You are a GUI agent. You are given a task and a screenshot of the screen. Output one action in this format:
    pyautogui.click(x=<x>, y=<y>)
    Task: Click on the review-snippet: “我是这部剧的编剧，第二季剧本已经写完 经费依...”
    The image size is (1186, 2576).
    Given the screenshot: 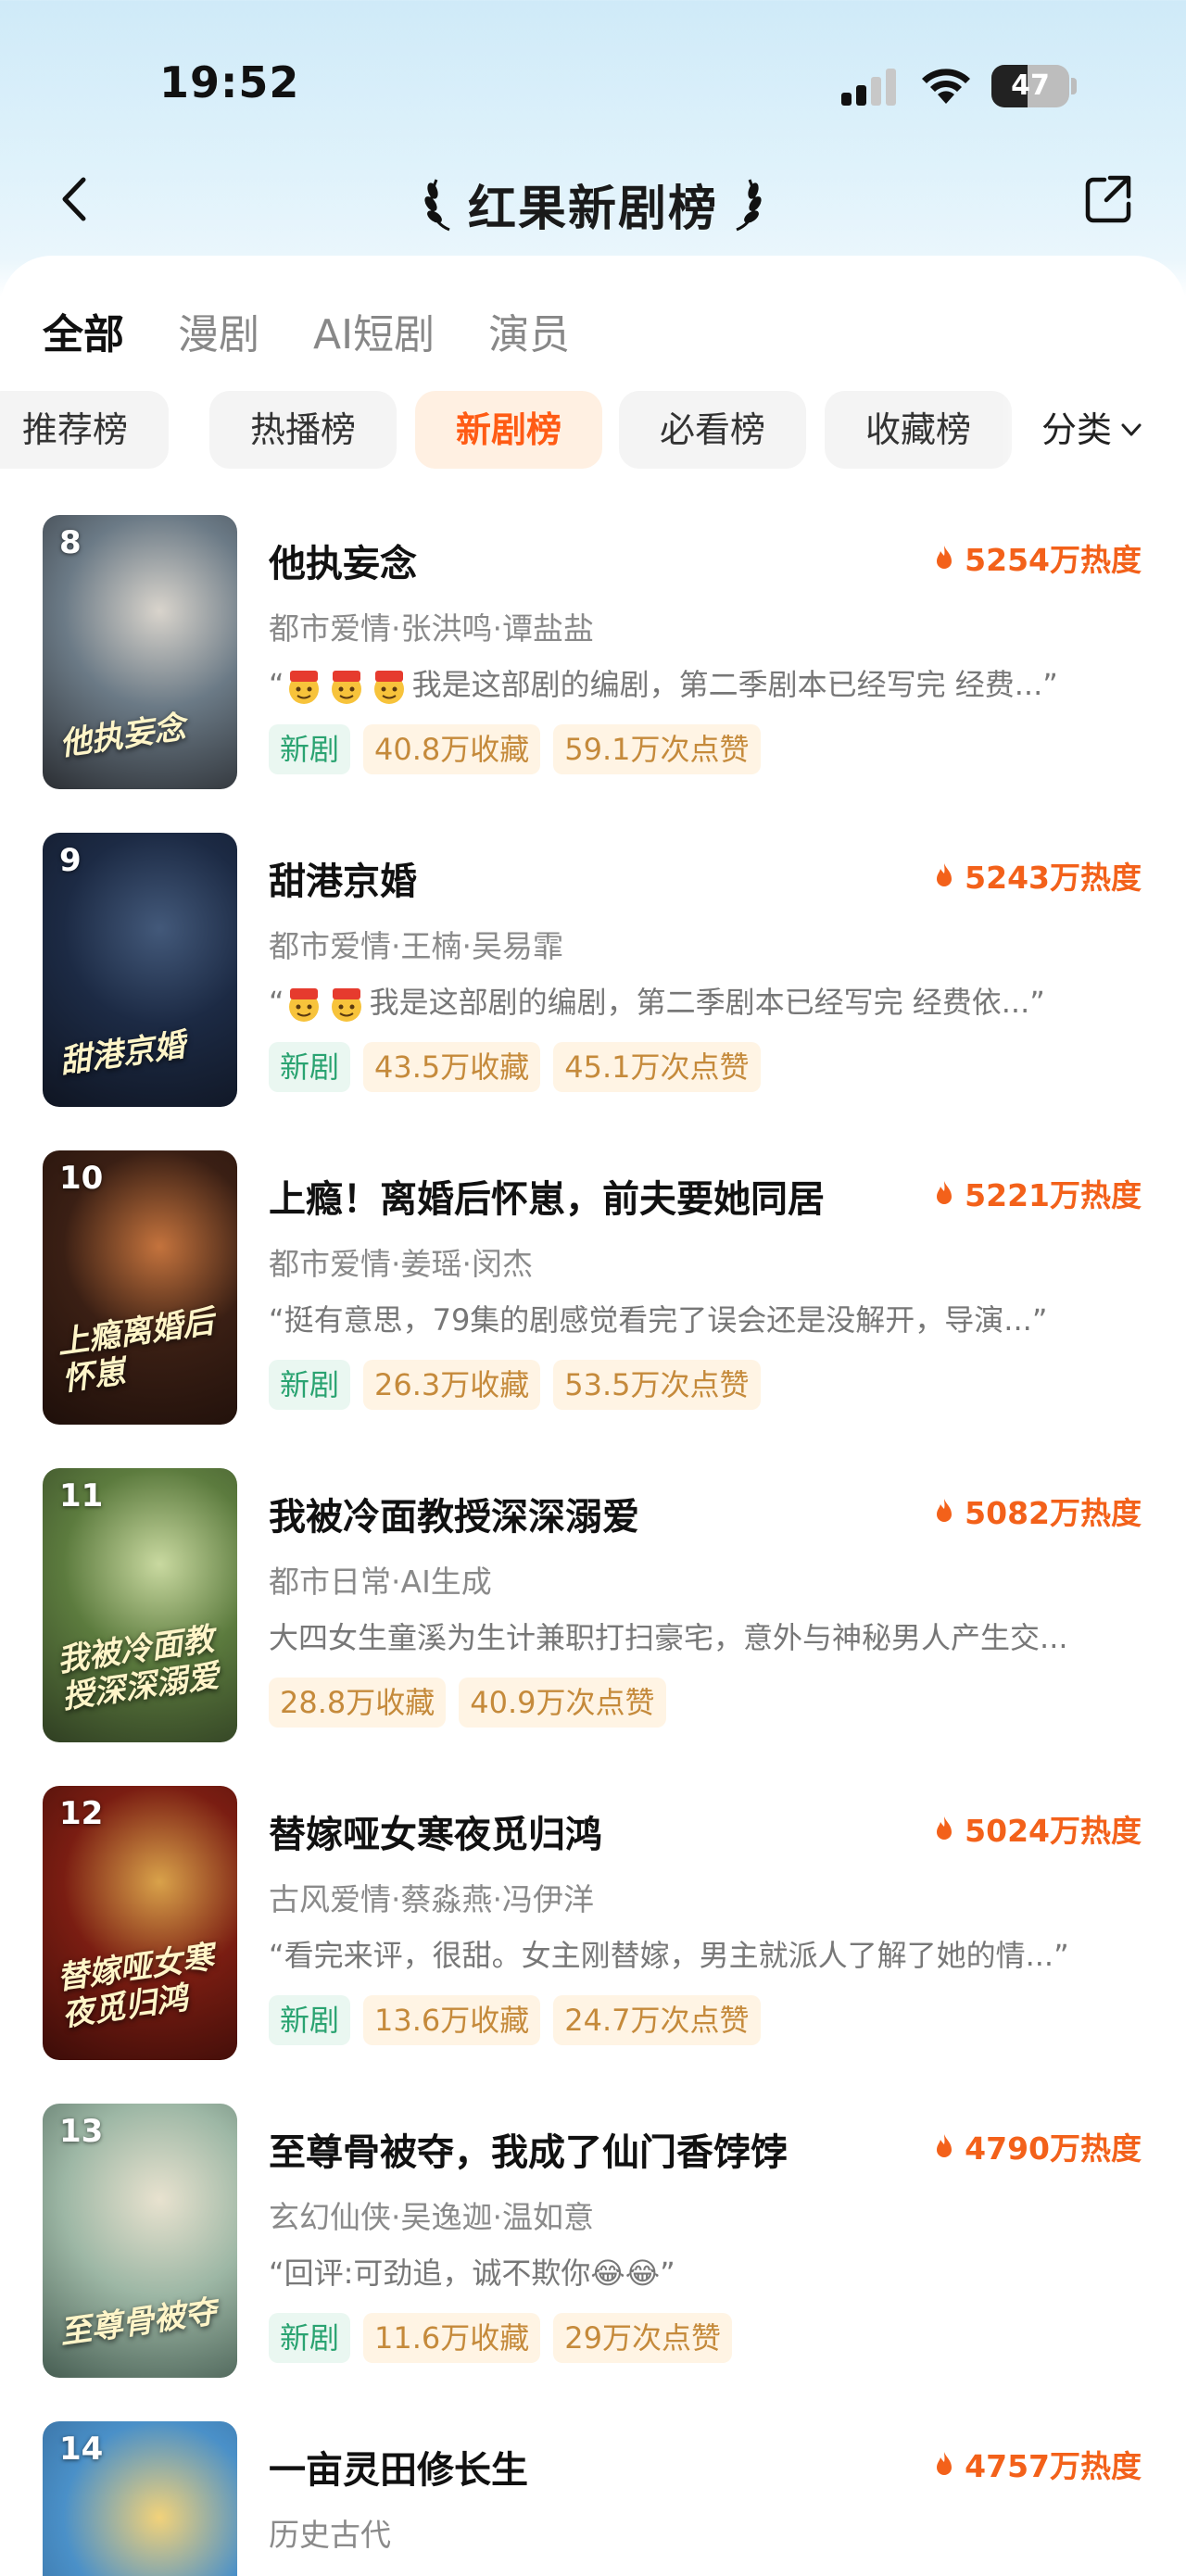 What is the action you would take?
    pyautogui.click(x=704, y=1001)
    